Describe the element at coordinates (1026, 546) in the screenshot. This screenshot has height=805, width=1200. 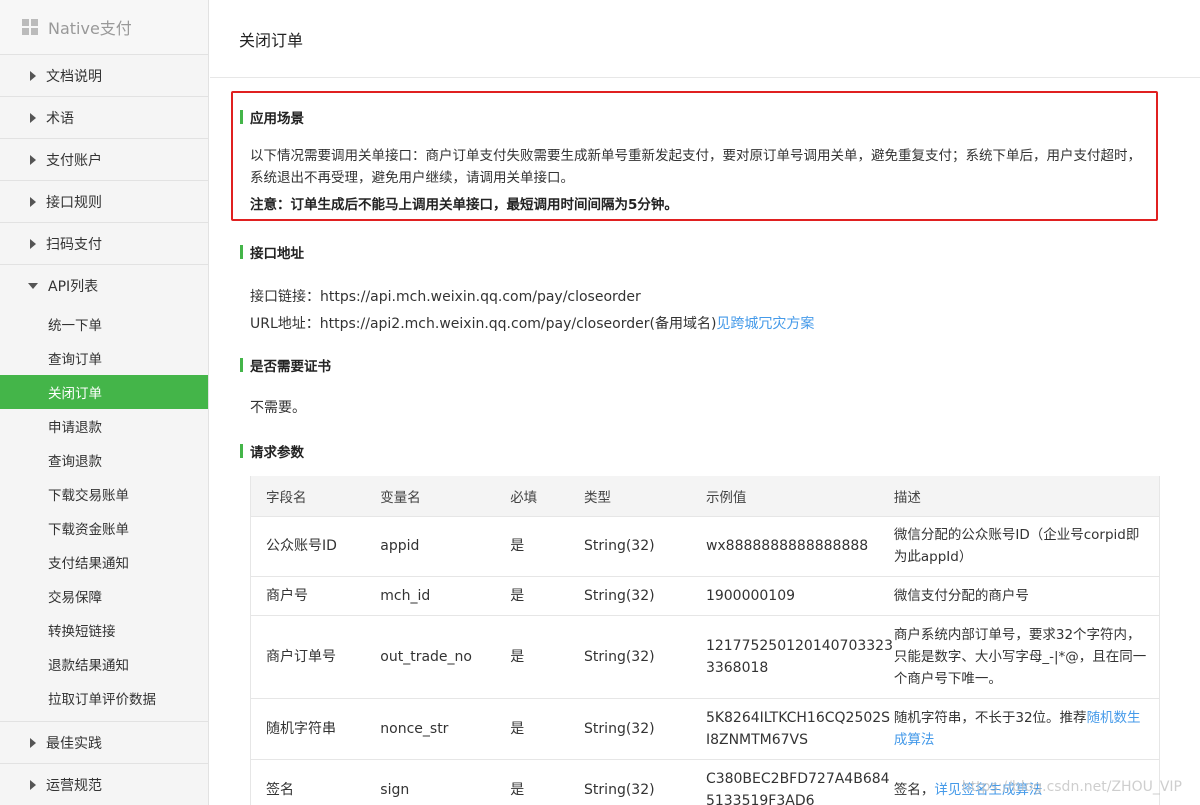
I see `cell-desc: 微信分配的公众账号ID（企业号corpid即为此appId）` at that location.